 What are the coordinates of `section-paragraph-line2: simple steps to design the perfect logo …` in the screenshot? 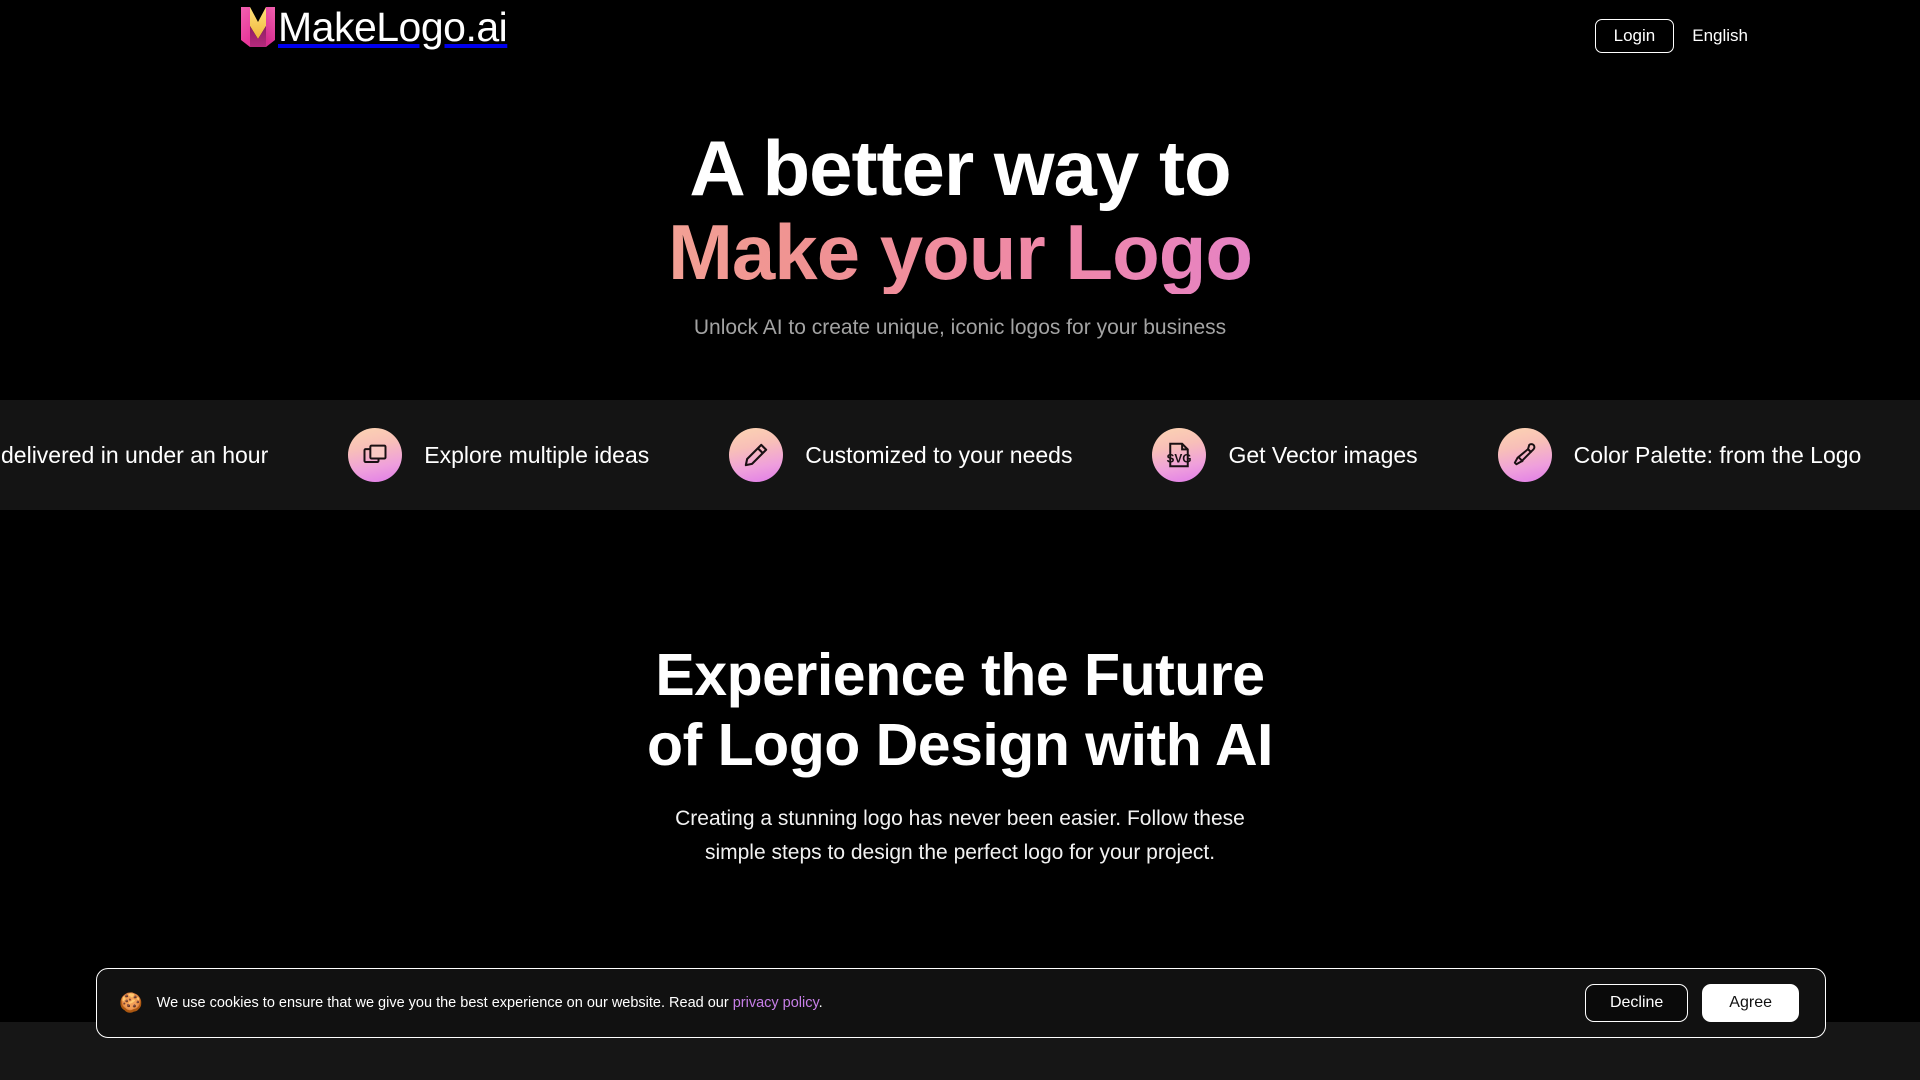 It's located at (960, 852).